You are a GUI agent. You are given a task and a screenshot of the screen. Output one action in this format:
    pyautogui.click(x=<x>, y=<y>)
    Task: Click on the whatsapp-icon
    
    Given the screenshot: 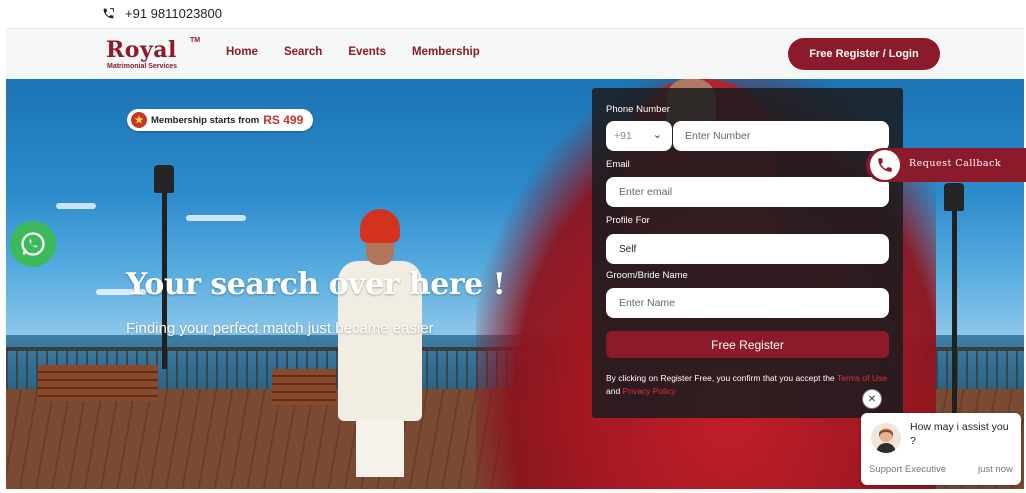 What is the action you would take?
    pyautogui.click(x=33, y=244)
    